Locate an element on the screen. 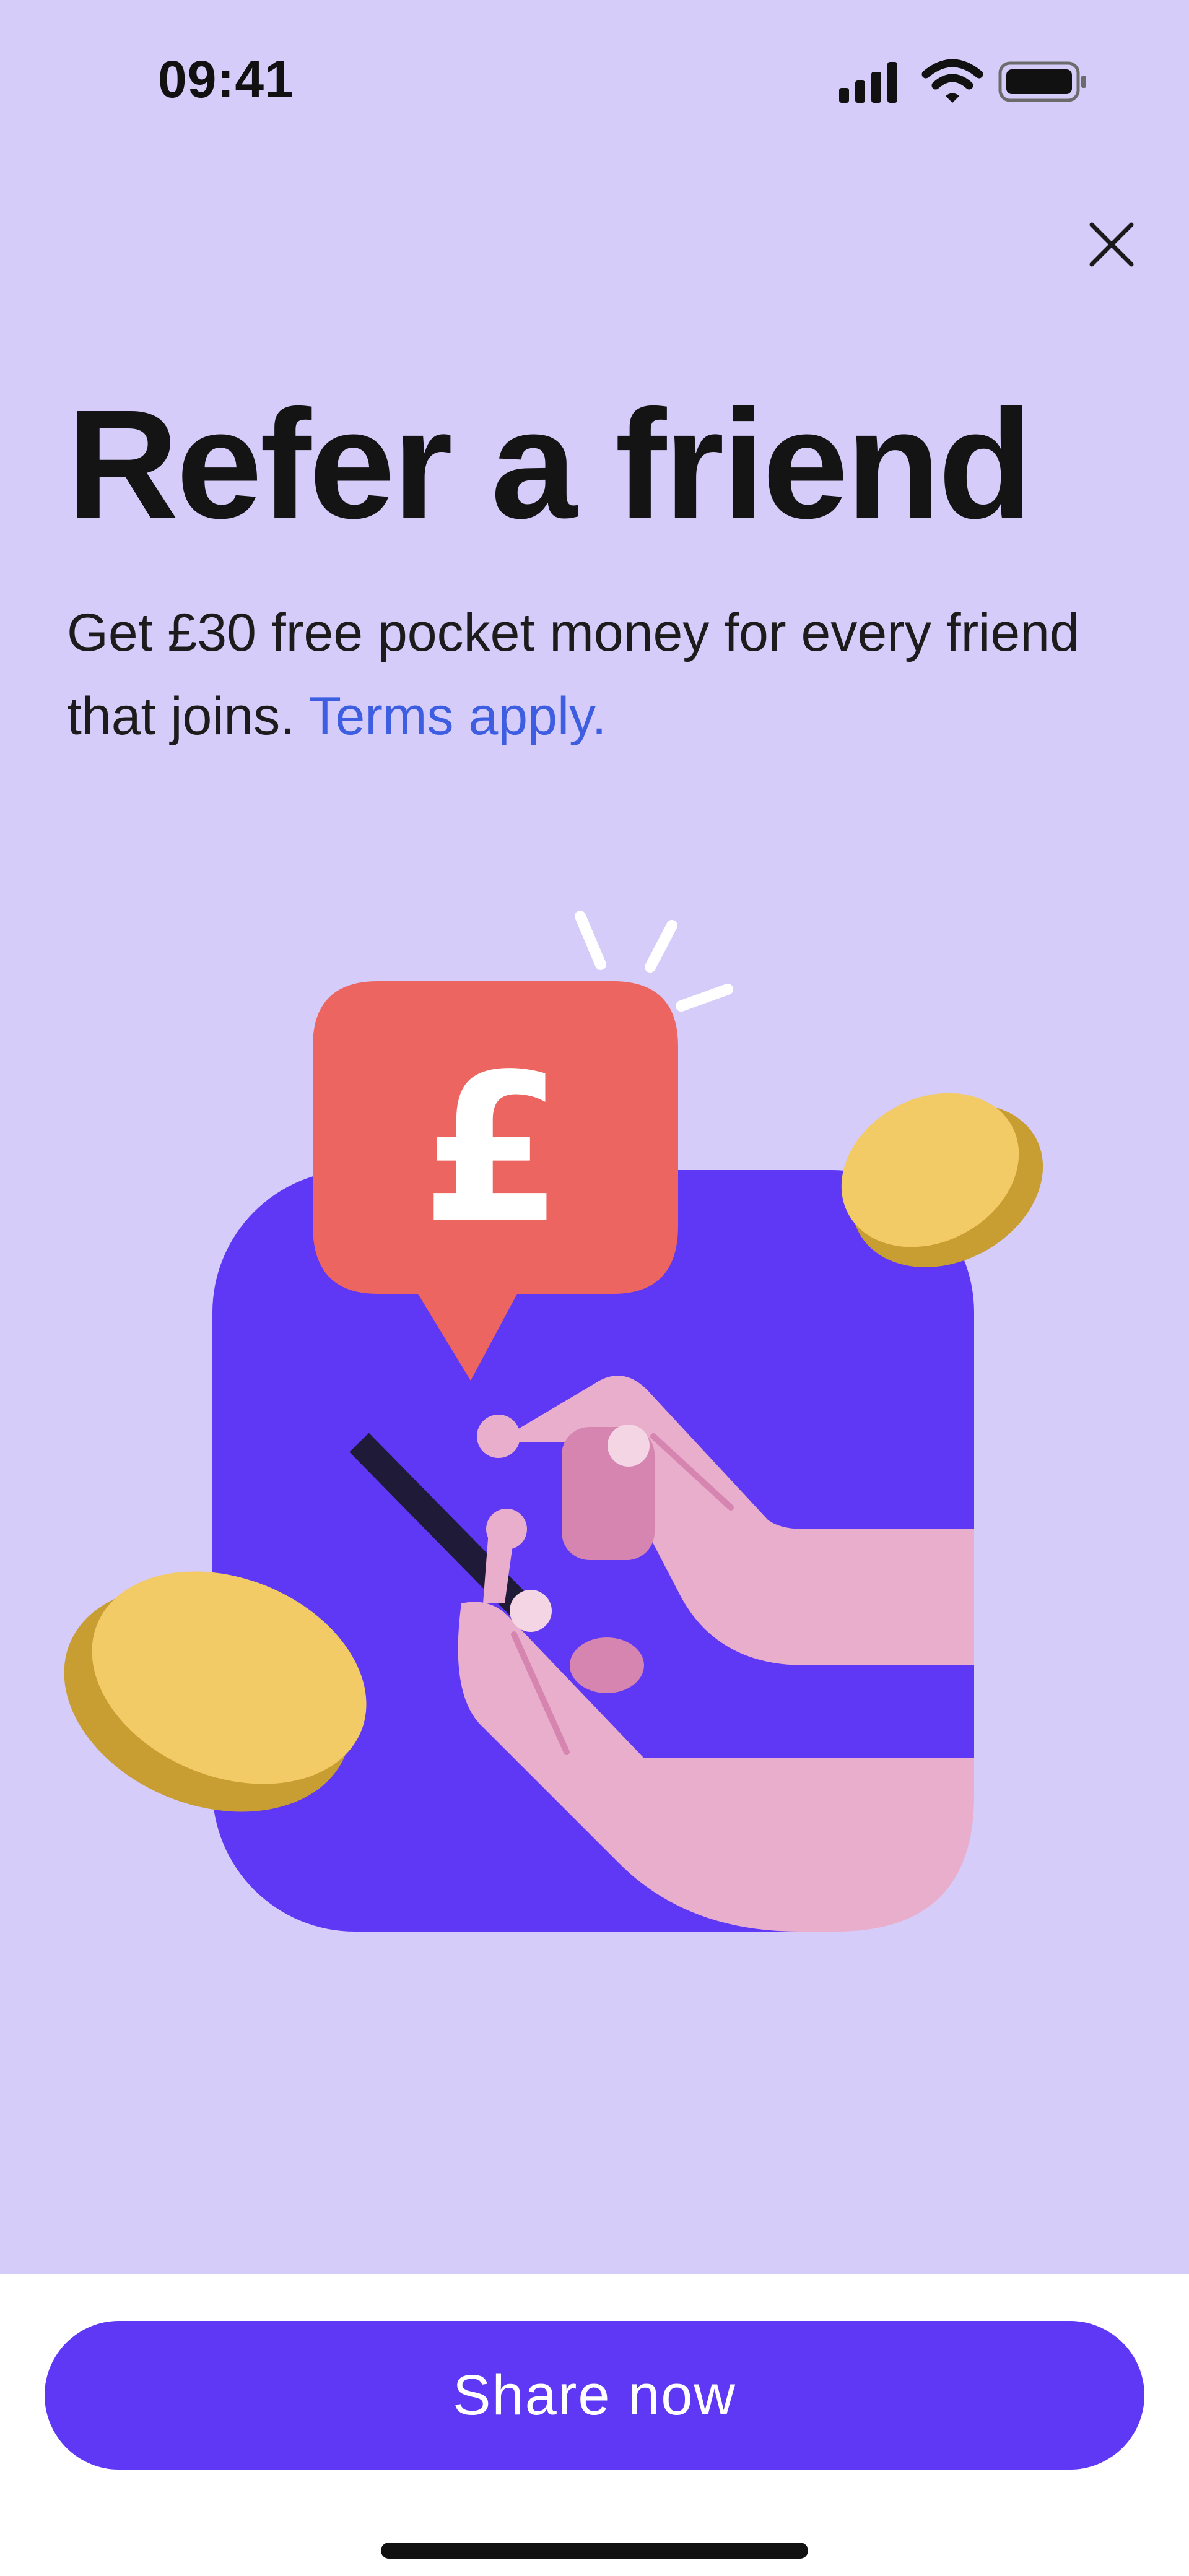 The height and width of the screenshot is (2576, 1189). status-icons is located at coordinates (962, 81).